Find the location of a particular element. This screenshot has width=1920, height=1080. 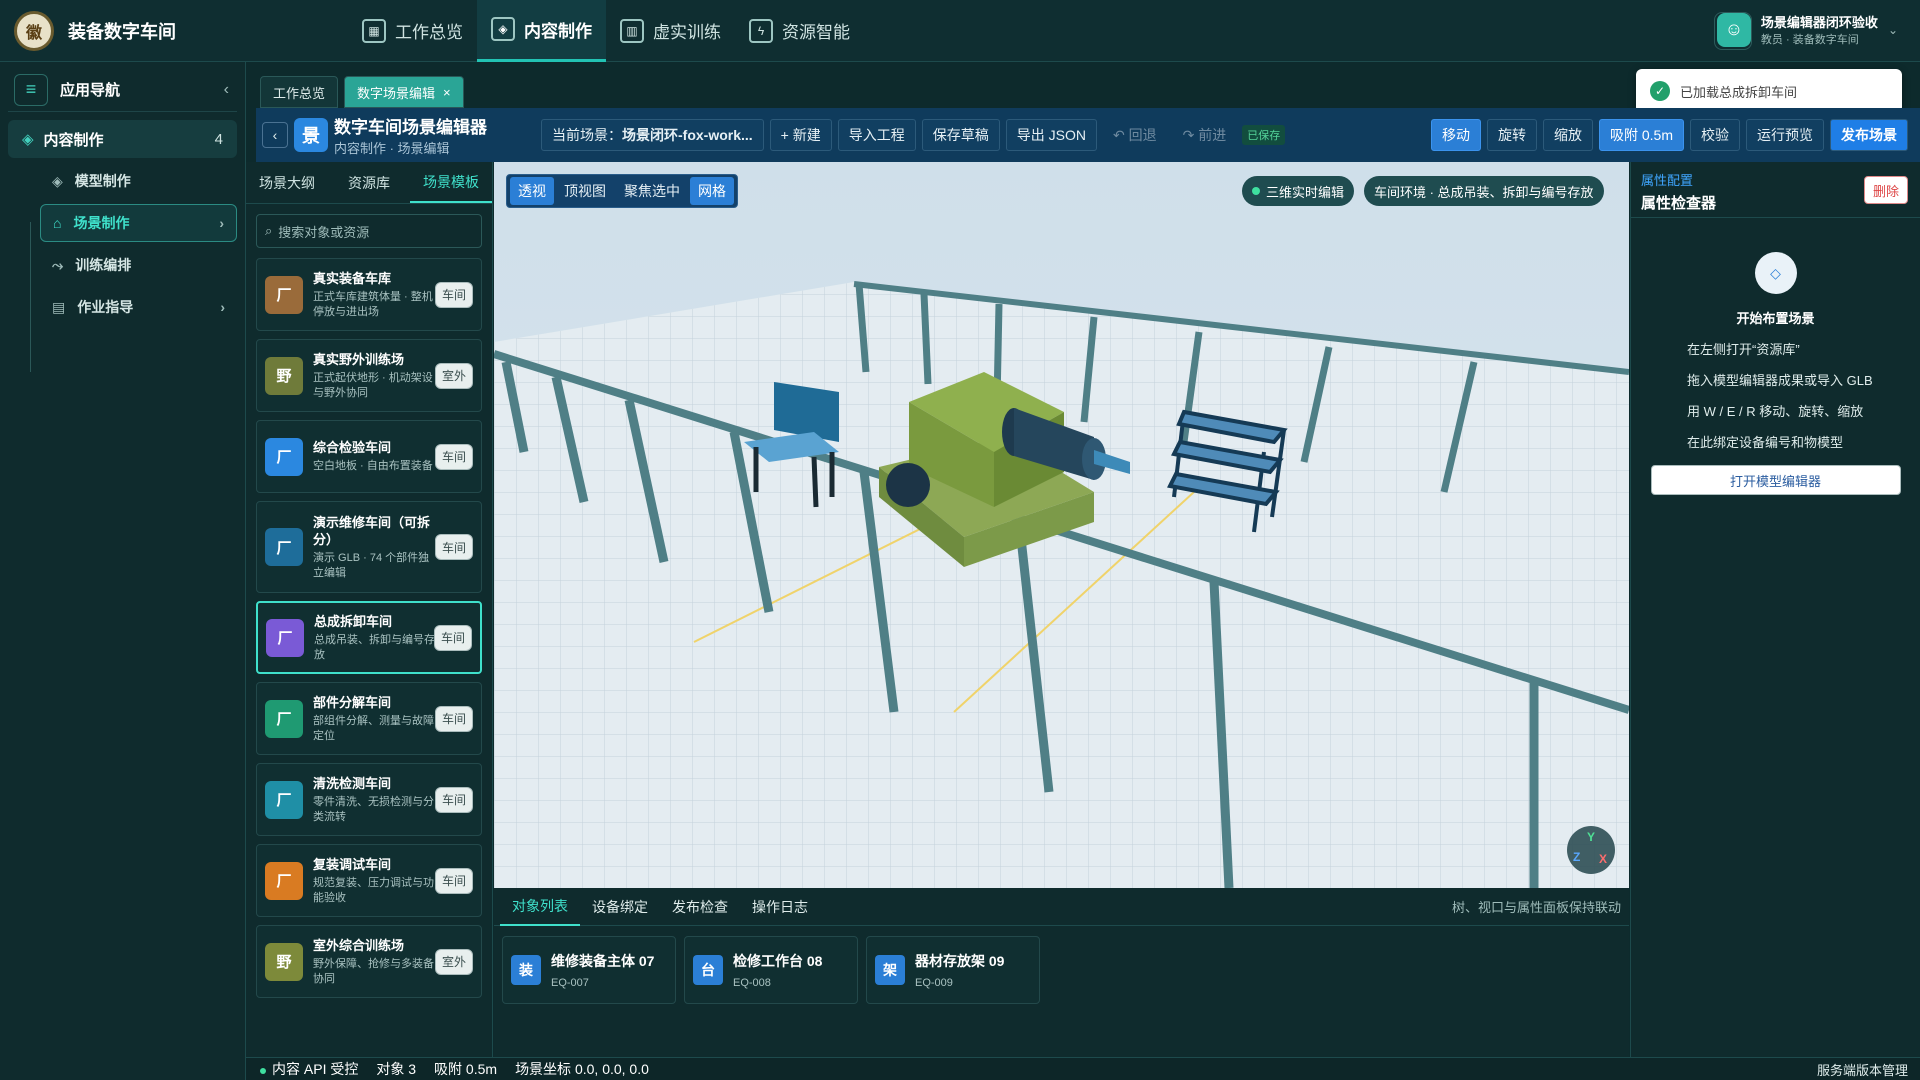

collapse-chevron-icon: ‹ is located at coordinates (226, 90).